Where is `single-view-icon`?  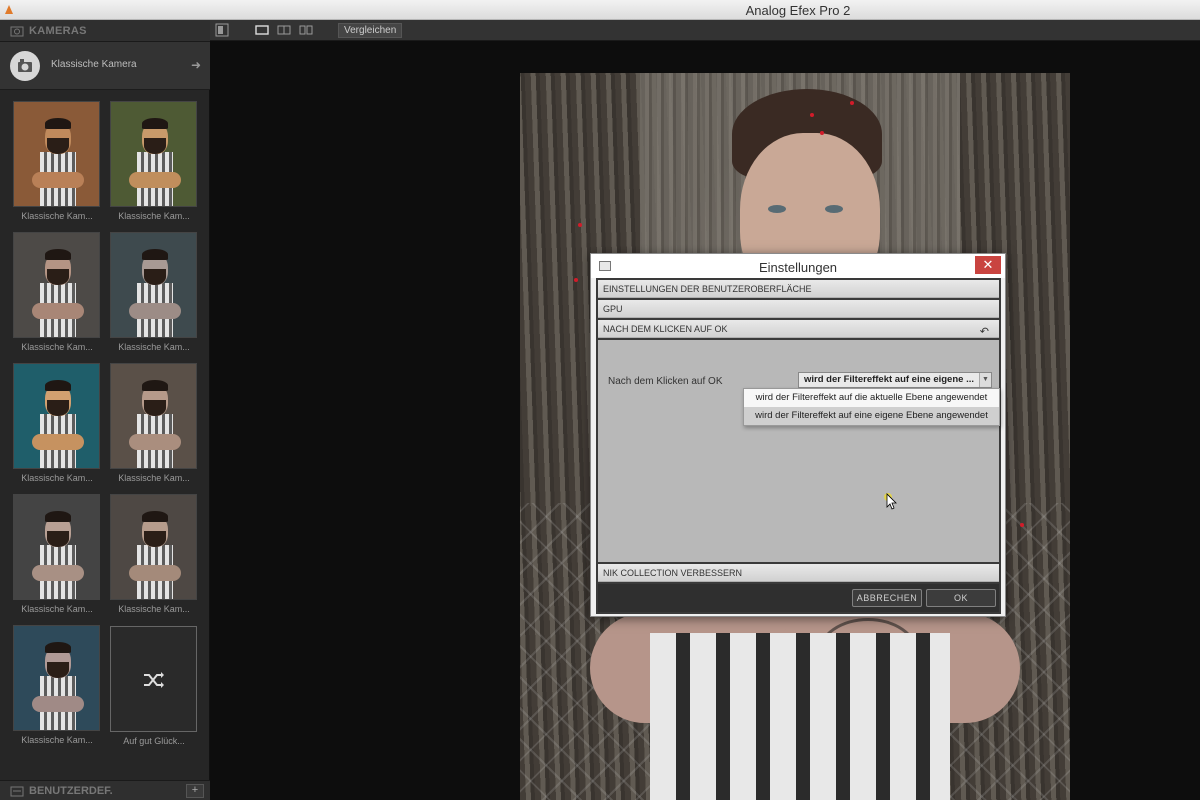
single-view-icon is located at coordinates (262, 30).